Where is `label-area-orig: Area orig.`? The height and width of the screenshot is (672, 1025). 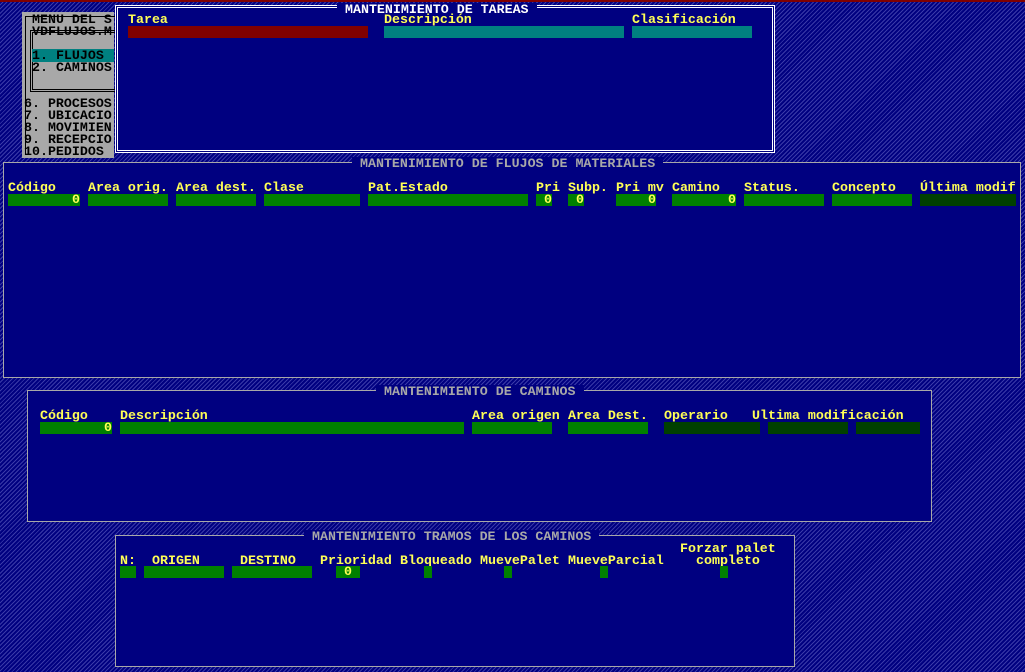
label-area-orig: Area orig. is located at coordinates (128, 187).